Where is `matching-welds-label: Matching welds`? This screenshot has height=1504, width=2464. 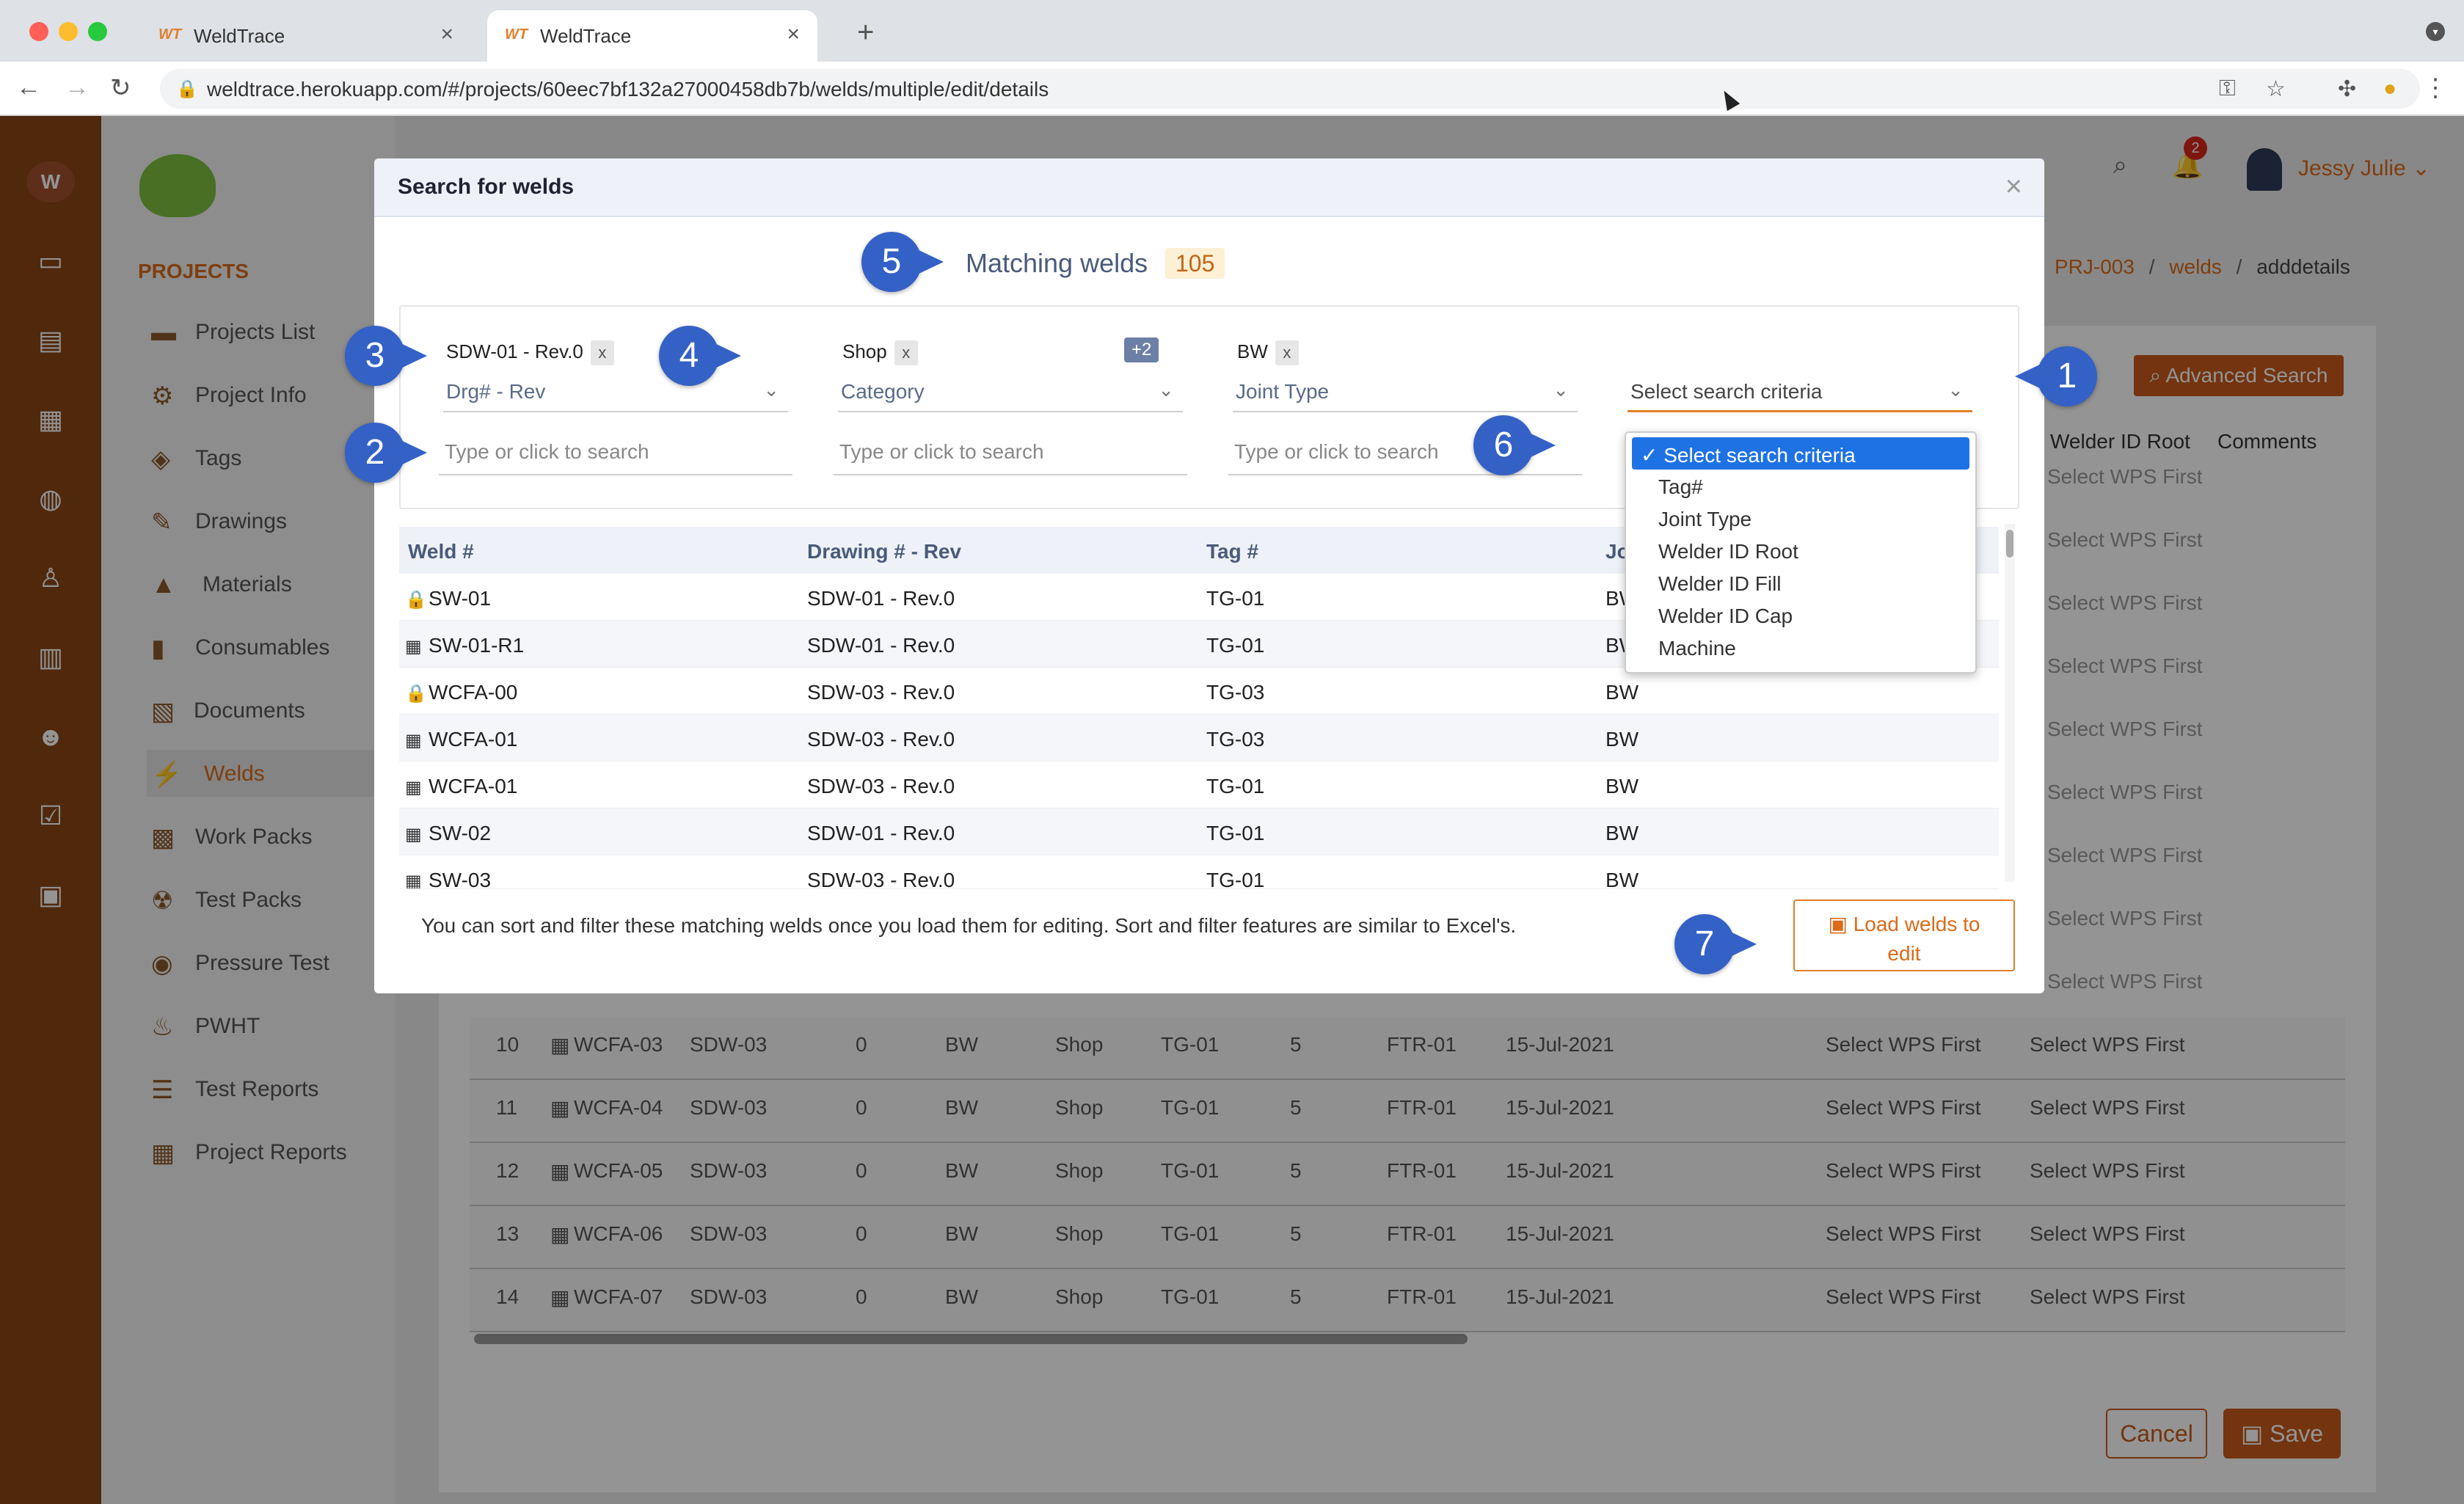 matching-welds-label: Matching welds is located at coordinates (1057, 263).